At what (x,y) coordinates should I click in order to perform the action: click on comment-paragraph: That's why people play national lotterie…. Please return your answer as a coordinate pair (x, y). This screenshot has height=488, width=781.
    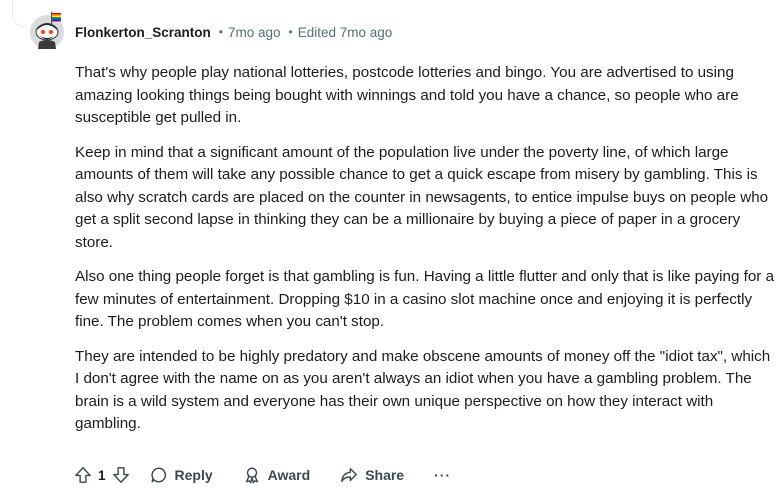
    Looking at the image, I should click on (407, 95).